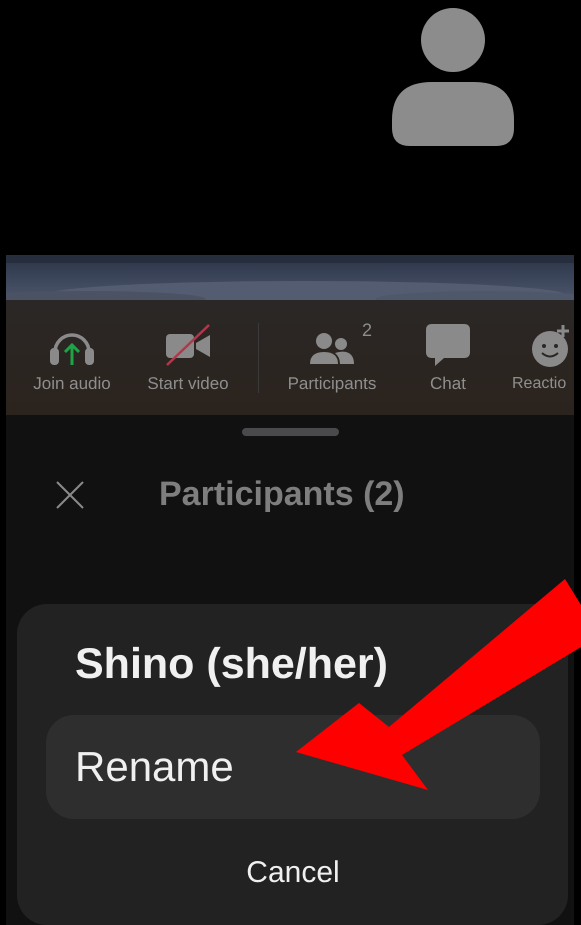 The height and width of the screenshot is (925, 581). I want to click on video-off-icon, so click(188, 345).